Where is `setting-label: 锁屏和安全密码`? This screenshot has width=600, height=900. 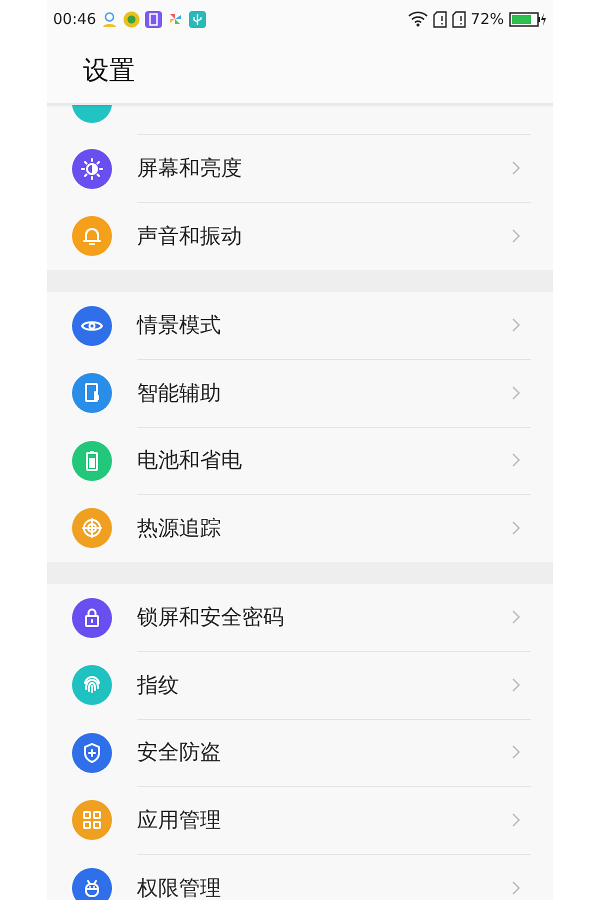 setting-label: 锁屏和安全密码 is located at coordinates (324, 617).